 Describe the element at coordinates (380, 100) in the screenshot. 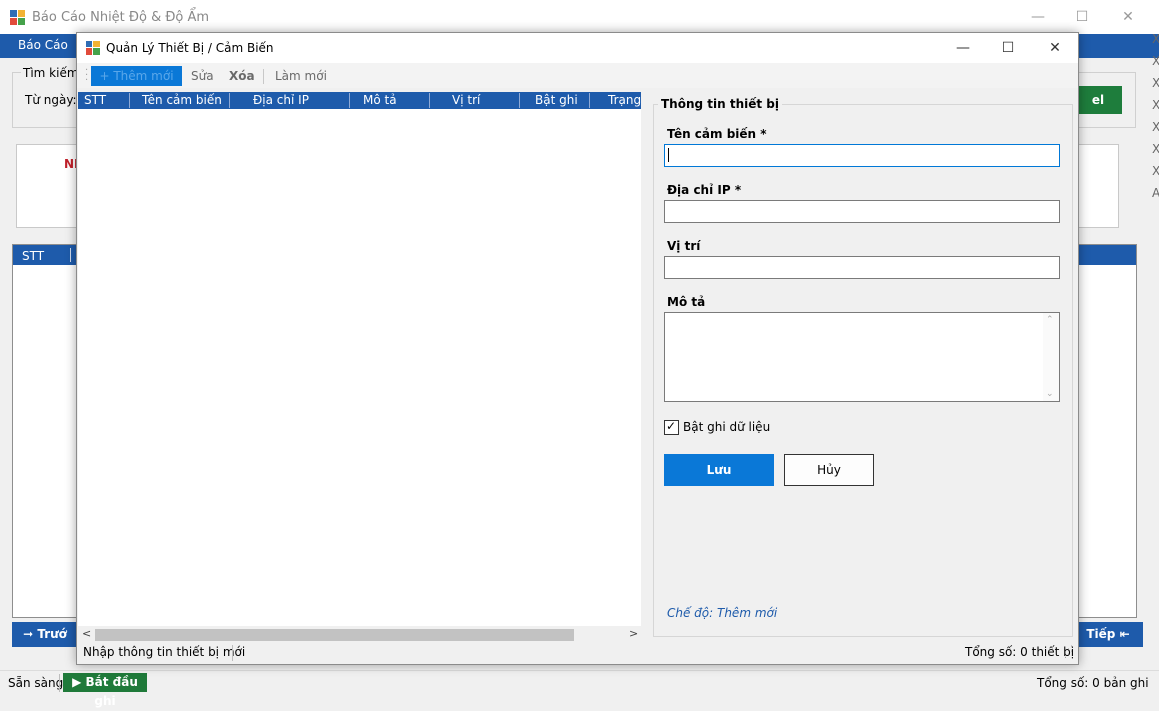

I see `grid-col-description: Mô tả` at that location.